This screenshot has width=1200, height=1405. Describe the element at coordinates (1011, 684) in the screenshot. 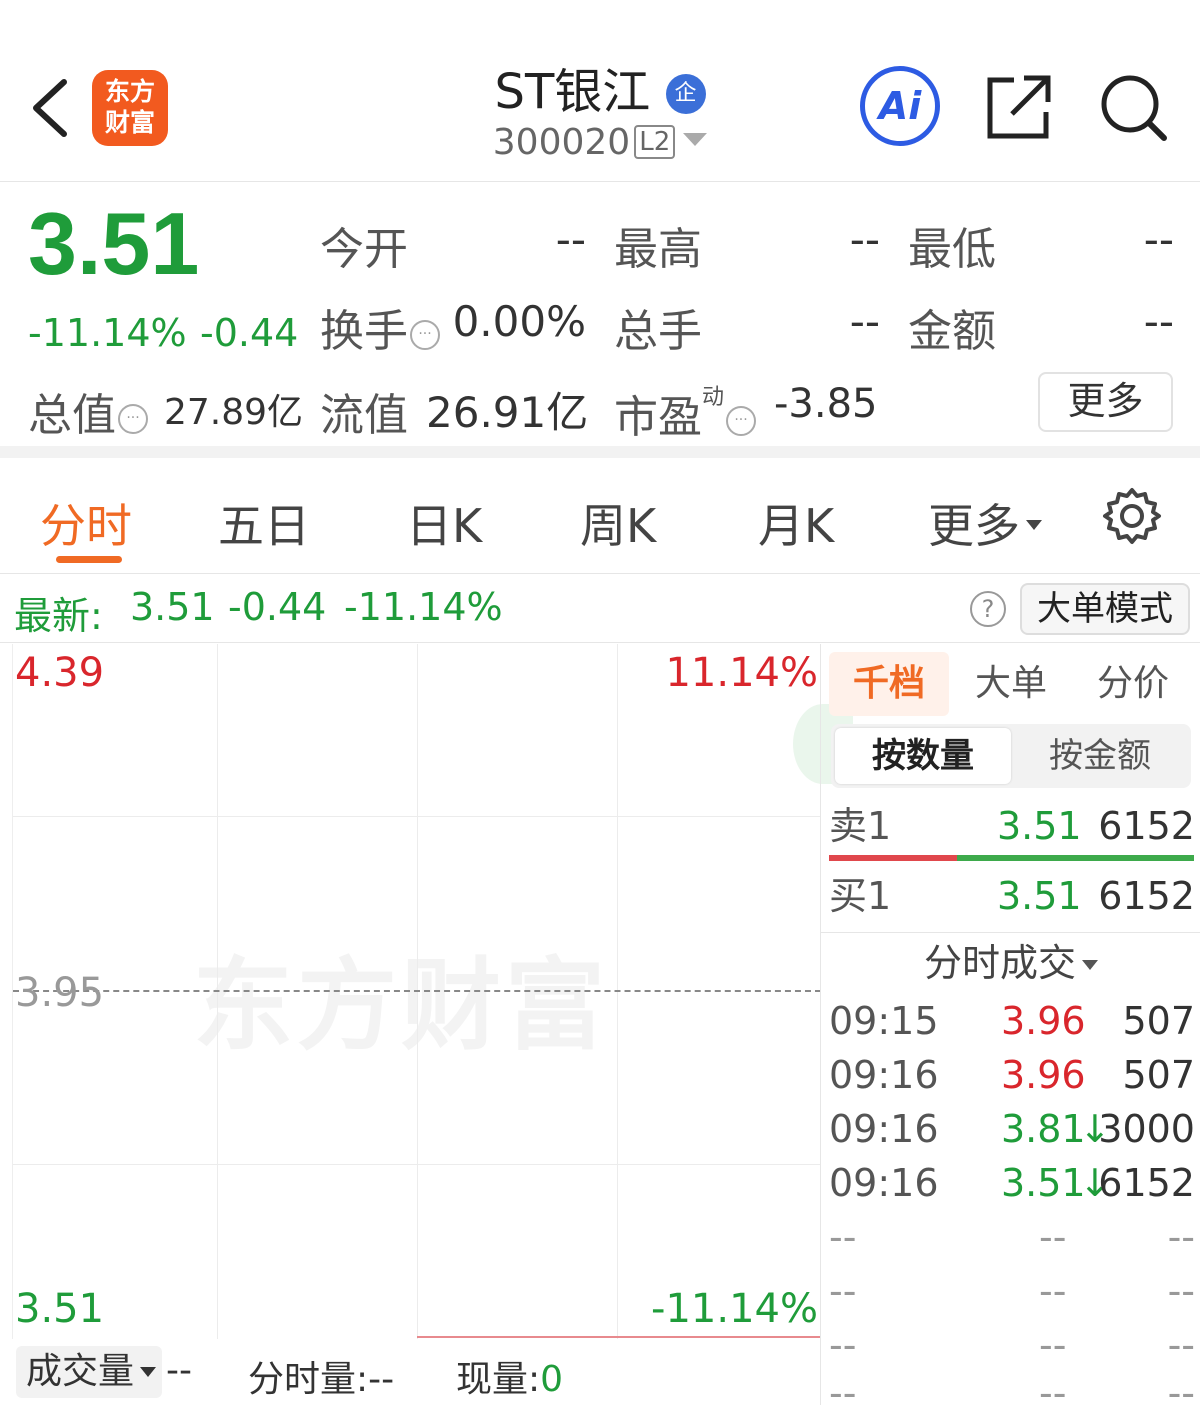

I see `tab-big-orders: 大单` at that location.